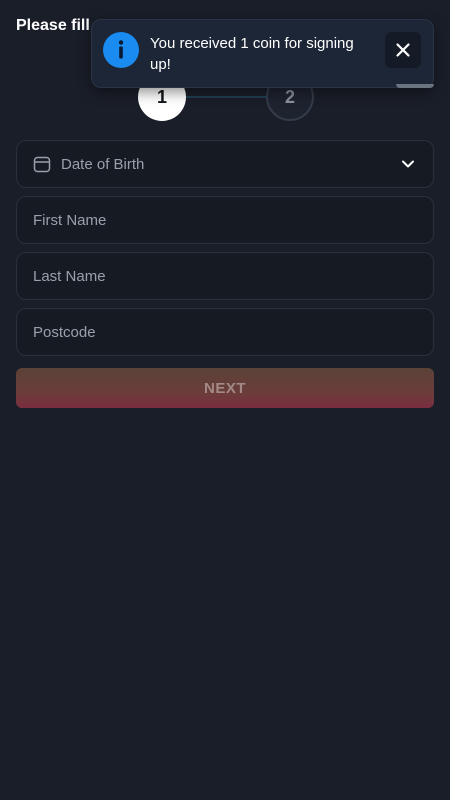 This screenshot has width=450, height=800. I want to click on toast-close-button, so click(403, 50).